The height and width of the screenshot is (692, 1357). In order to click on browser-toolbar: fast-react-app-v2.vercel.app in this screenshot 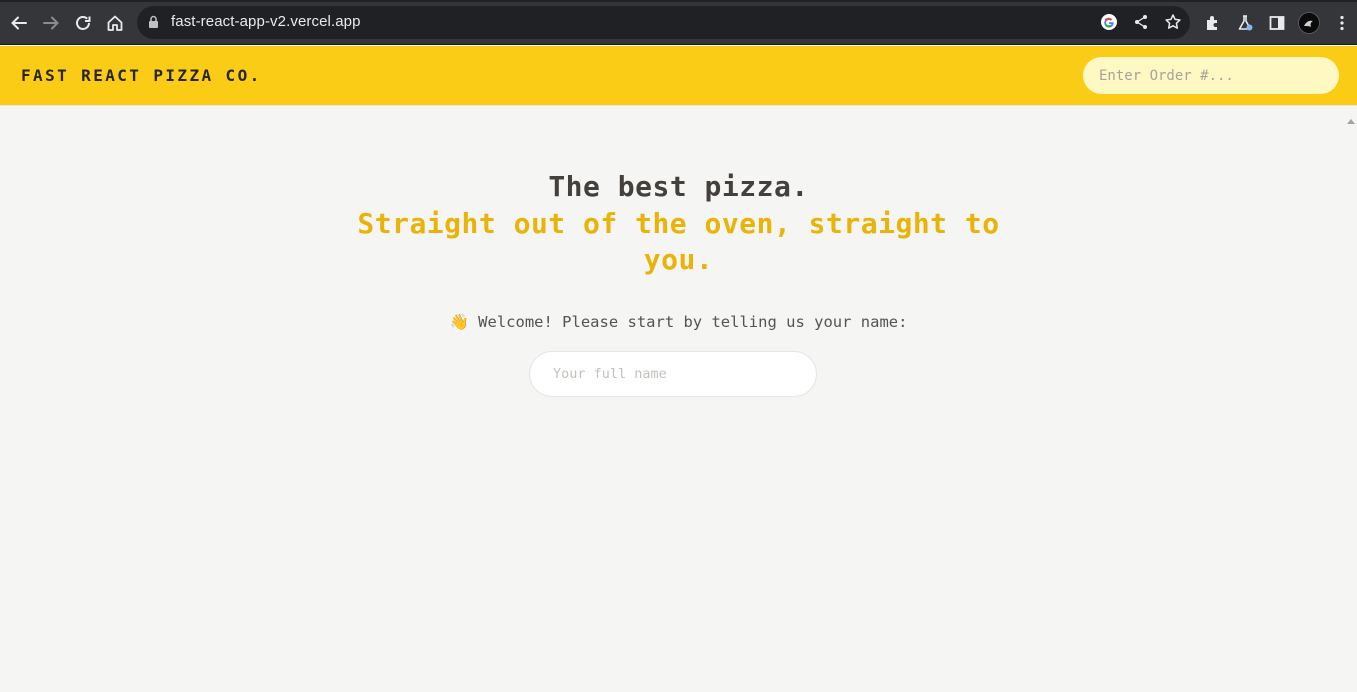, I will do `click(678, 22)`.